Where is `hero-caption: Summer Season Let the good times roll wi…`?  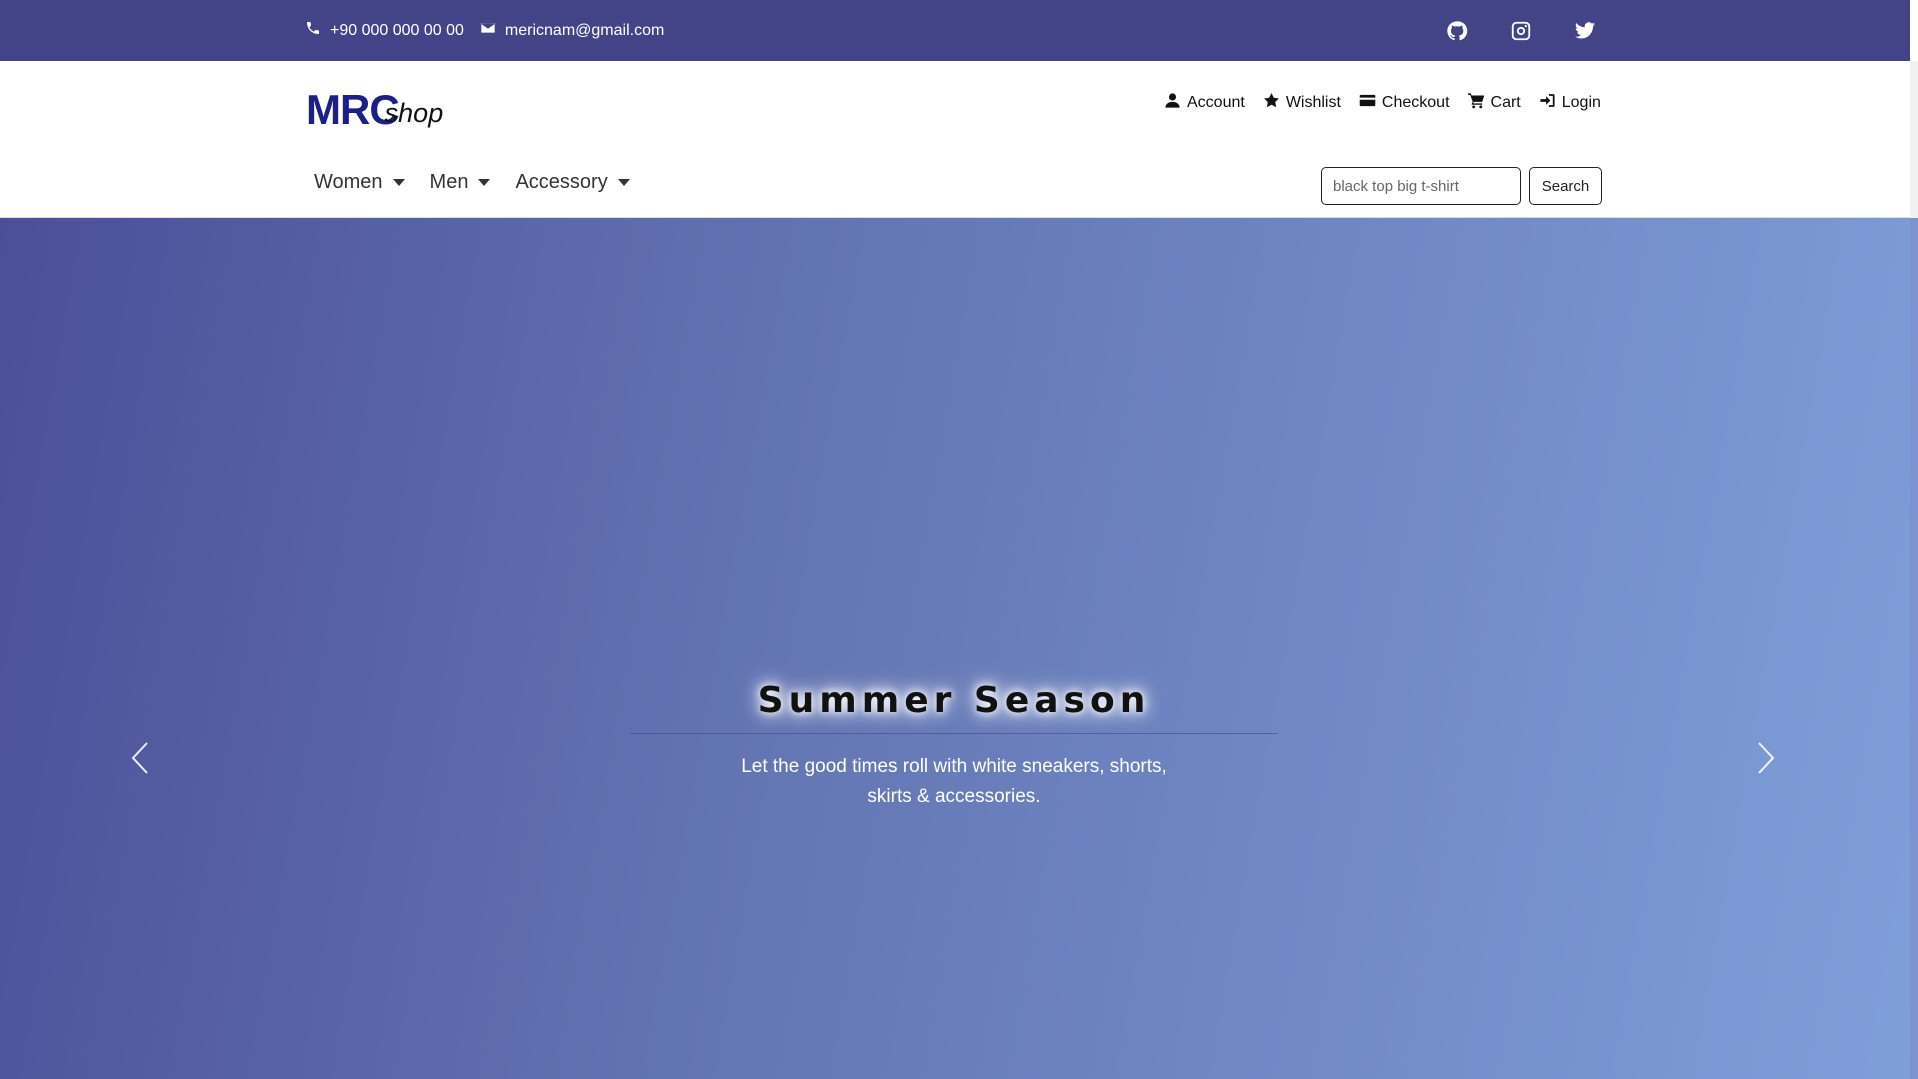 hero-caption: Summer Season Let the good times roll wi… is located at coordinates (954, 746).